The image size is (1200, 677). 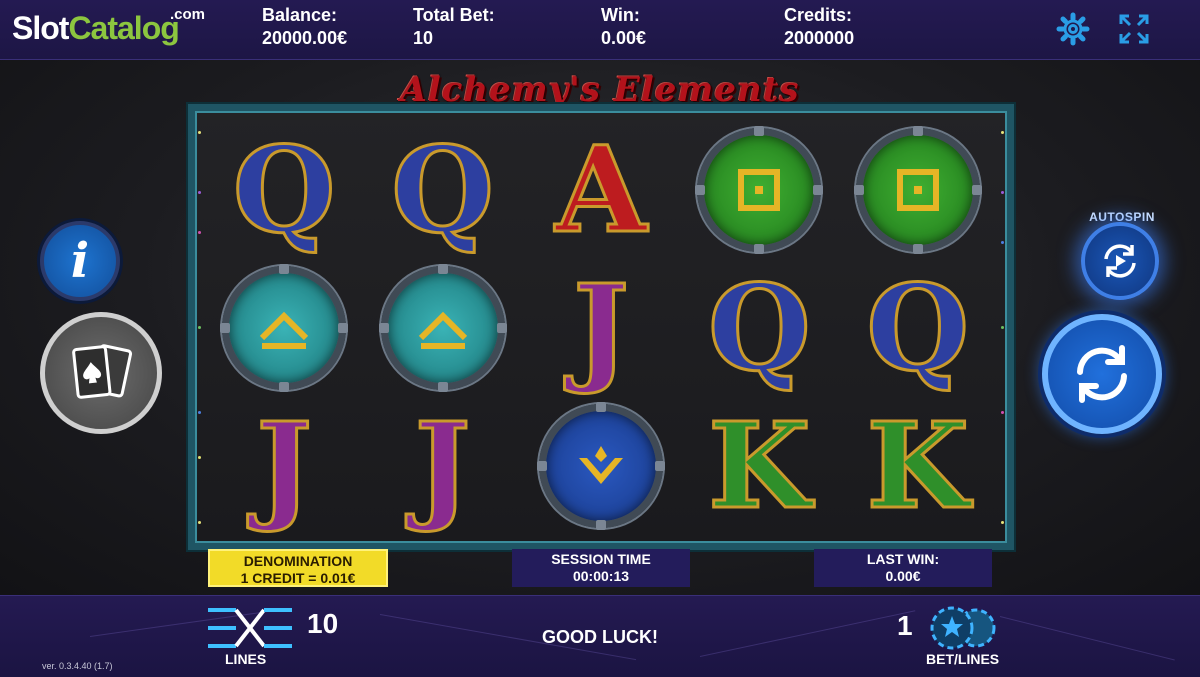 What do you see at coordinates (1134, 29) in the screenshot?
I see `fullscreen-icon` at bounding box center [1134, 29].